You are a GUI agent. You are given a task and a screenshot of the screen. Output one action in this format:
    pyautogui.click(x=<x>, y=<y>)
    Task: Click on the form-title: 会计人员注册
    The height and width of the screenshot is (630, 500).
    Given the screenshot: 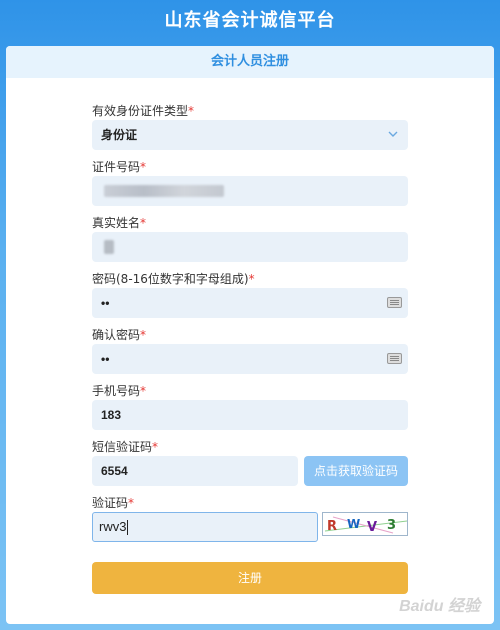 What is the action you would take?
    pyautogui.click(x=250, y=62)
    